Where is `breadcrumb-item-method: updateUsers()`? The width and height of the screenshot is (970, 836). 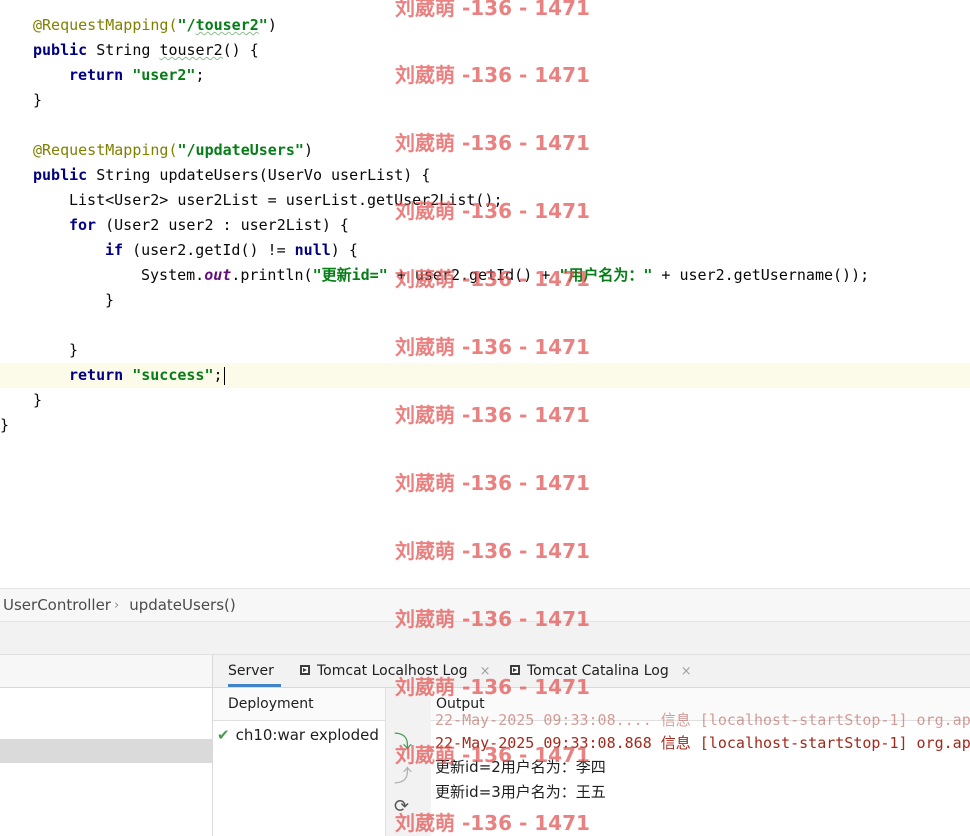
breadcrumb-item-method: updateUsers() is located at coordinates (182, 605).